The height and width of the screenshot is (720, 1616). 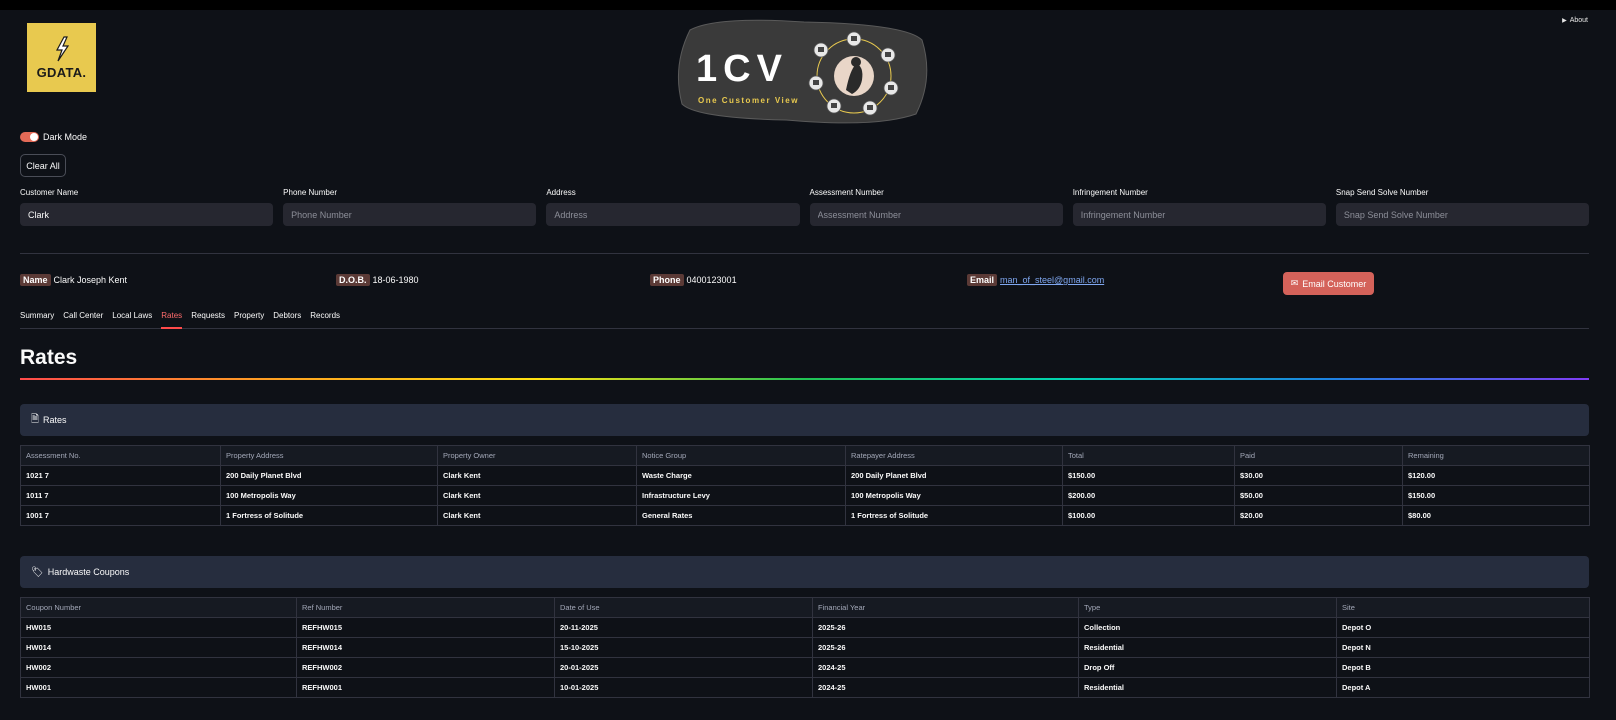 I want to click on column-header: Paid, so click(x=1318, y=455).